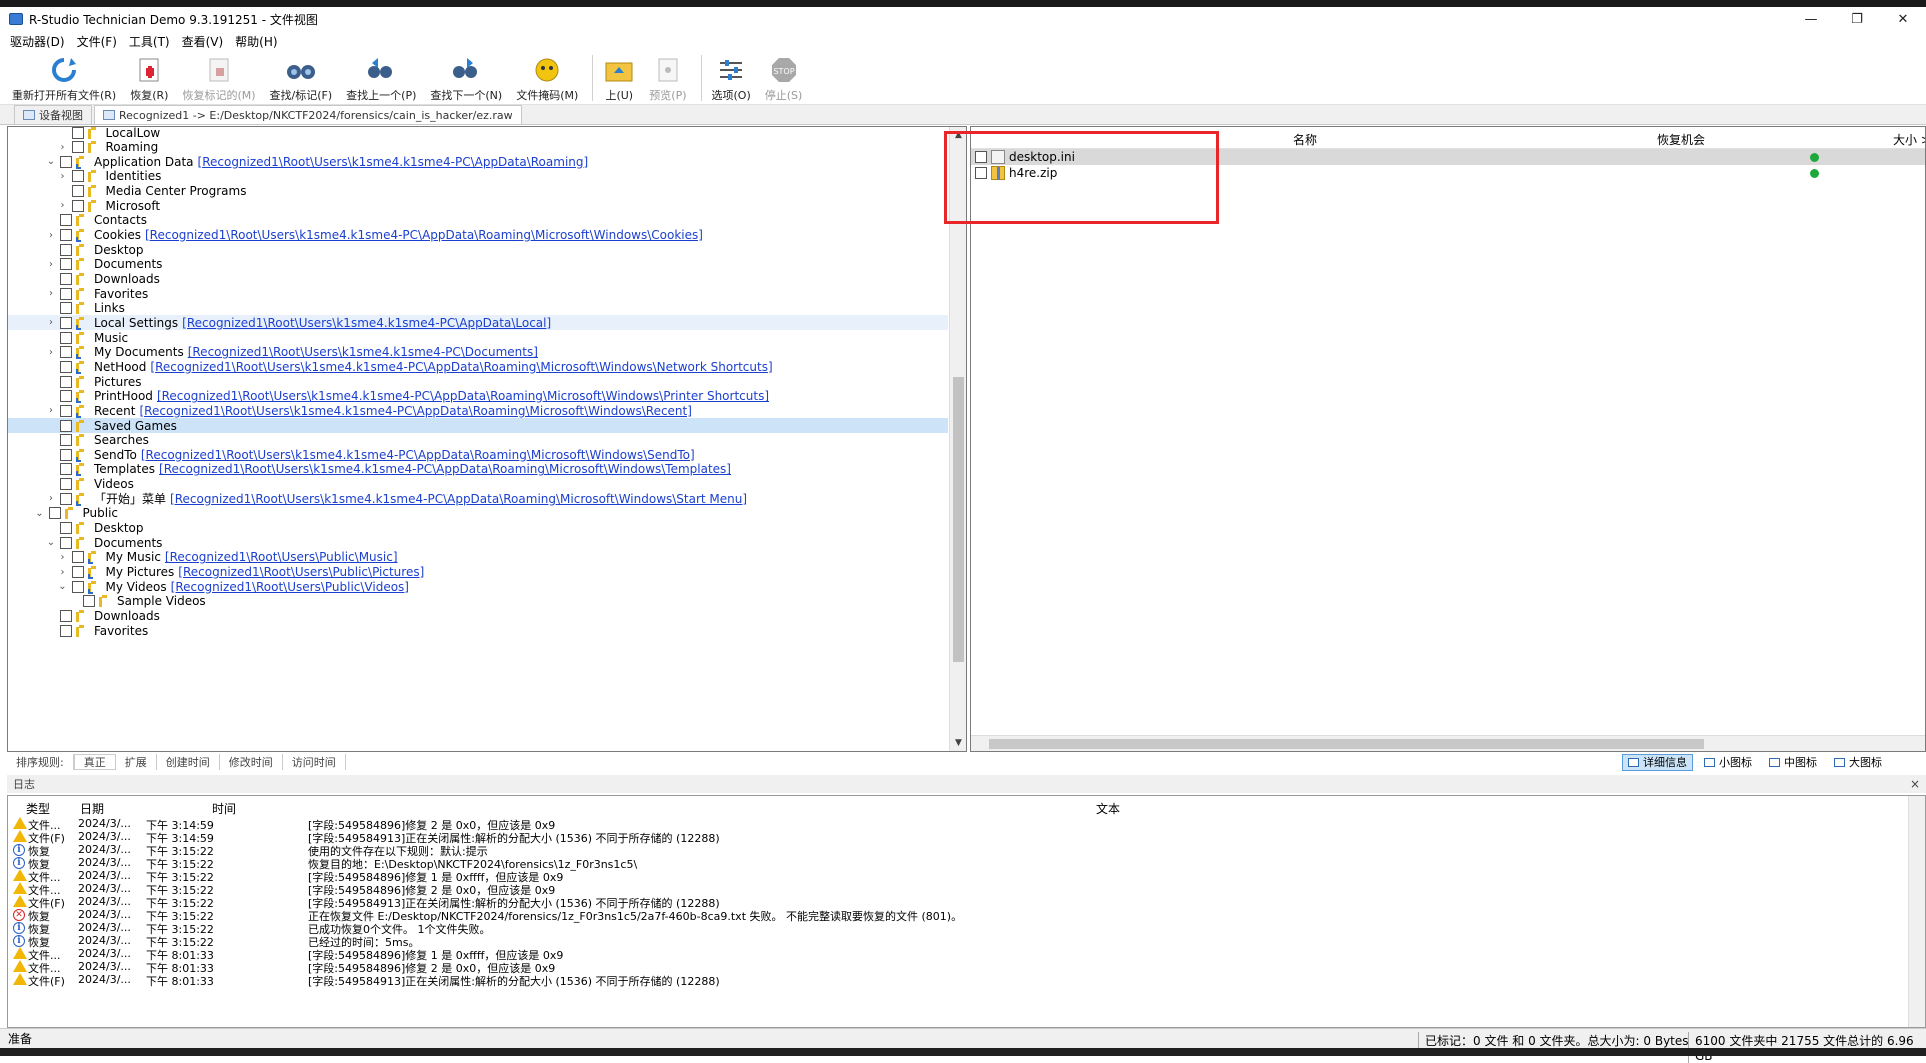  I want to click on sort-option-1: 扩展, so click(136, 762).